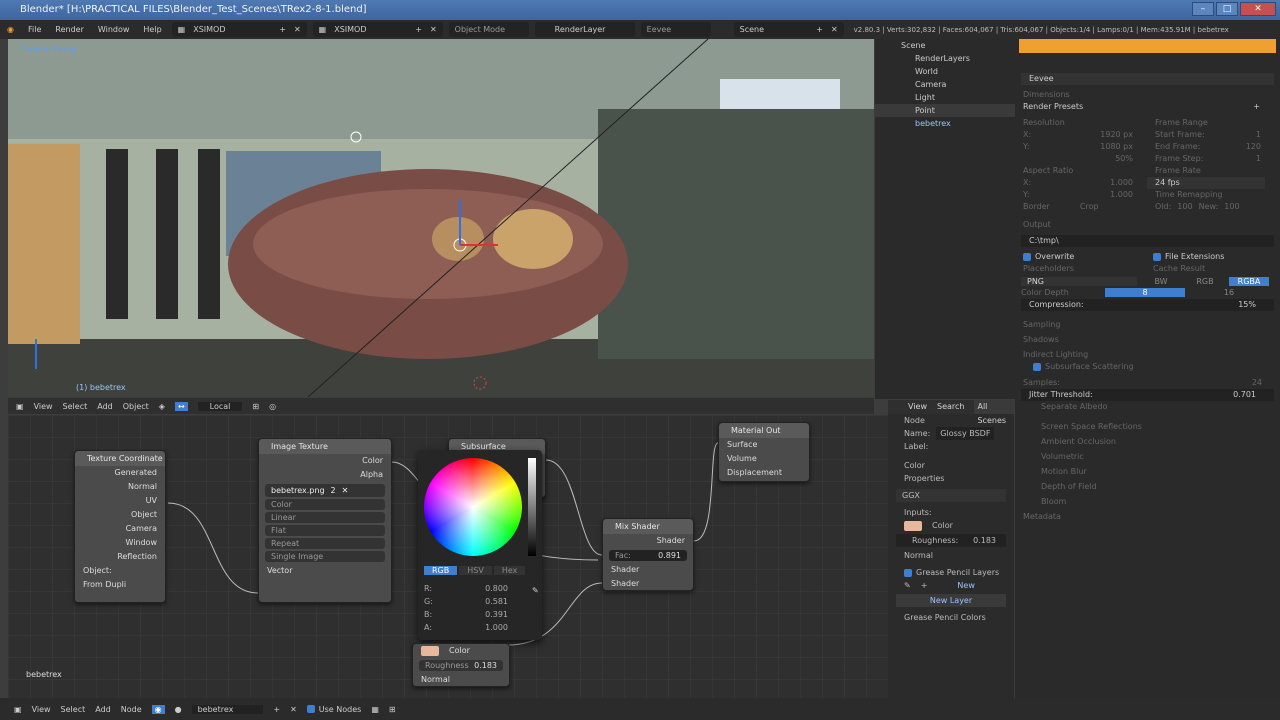 Image resolution: width=1280 pixels, height=720 pixels. I want to click on add-material-icon: +, so click(276, 709).